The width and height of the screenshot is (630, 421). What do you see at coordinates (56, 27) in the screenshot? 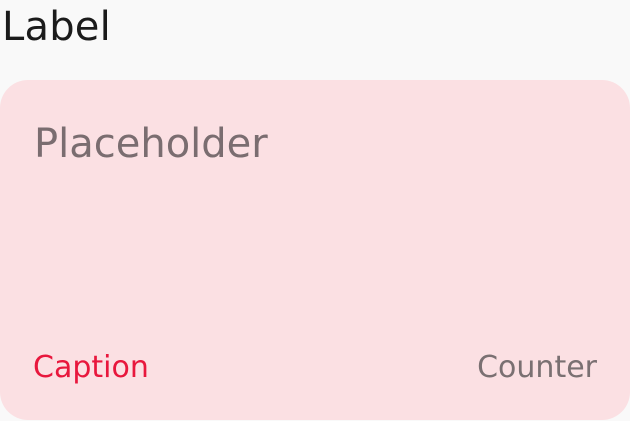
I see `field-label: Label` at bounding box center [56, 27].